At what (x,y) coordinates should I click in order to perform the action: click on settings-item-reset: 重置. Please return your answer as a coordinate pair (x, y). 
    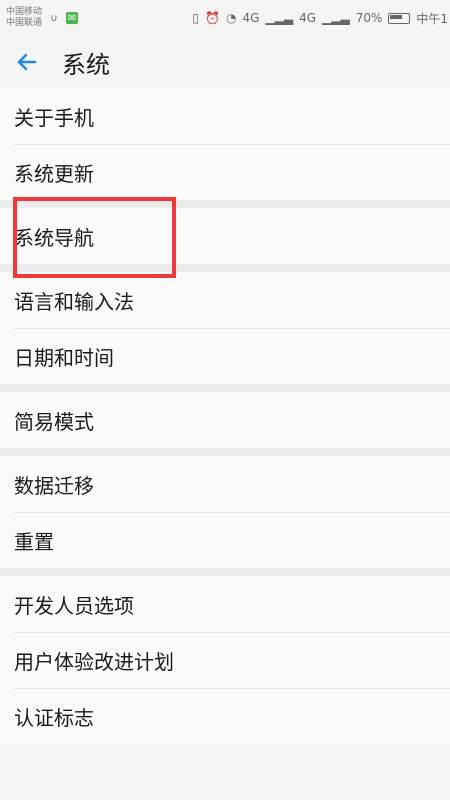
    Looking at the image, I should click on (225, 540).